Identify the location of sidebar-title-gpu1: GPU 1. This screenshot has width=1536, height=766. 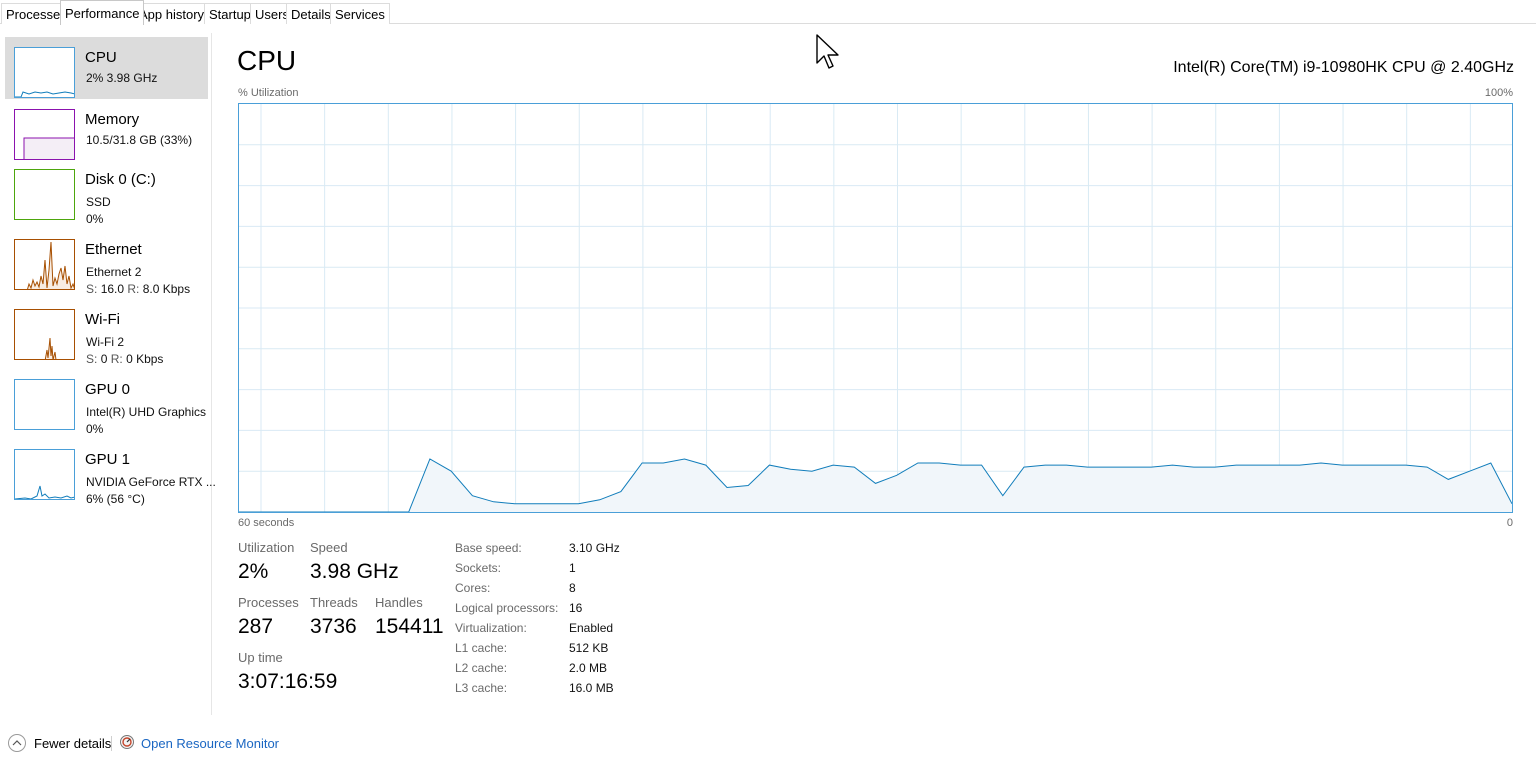
(108, 459).